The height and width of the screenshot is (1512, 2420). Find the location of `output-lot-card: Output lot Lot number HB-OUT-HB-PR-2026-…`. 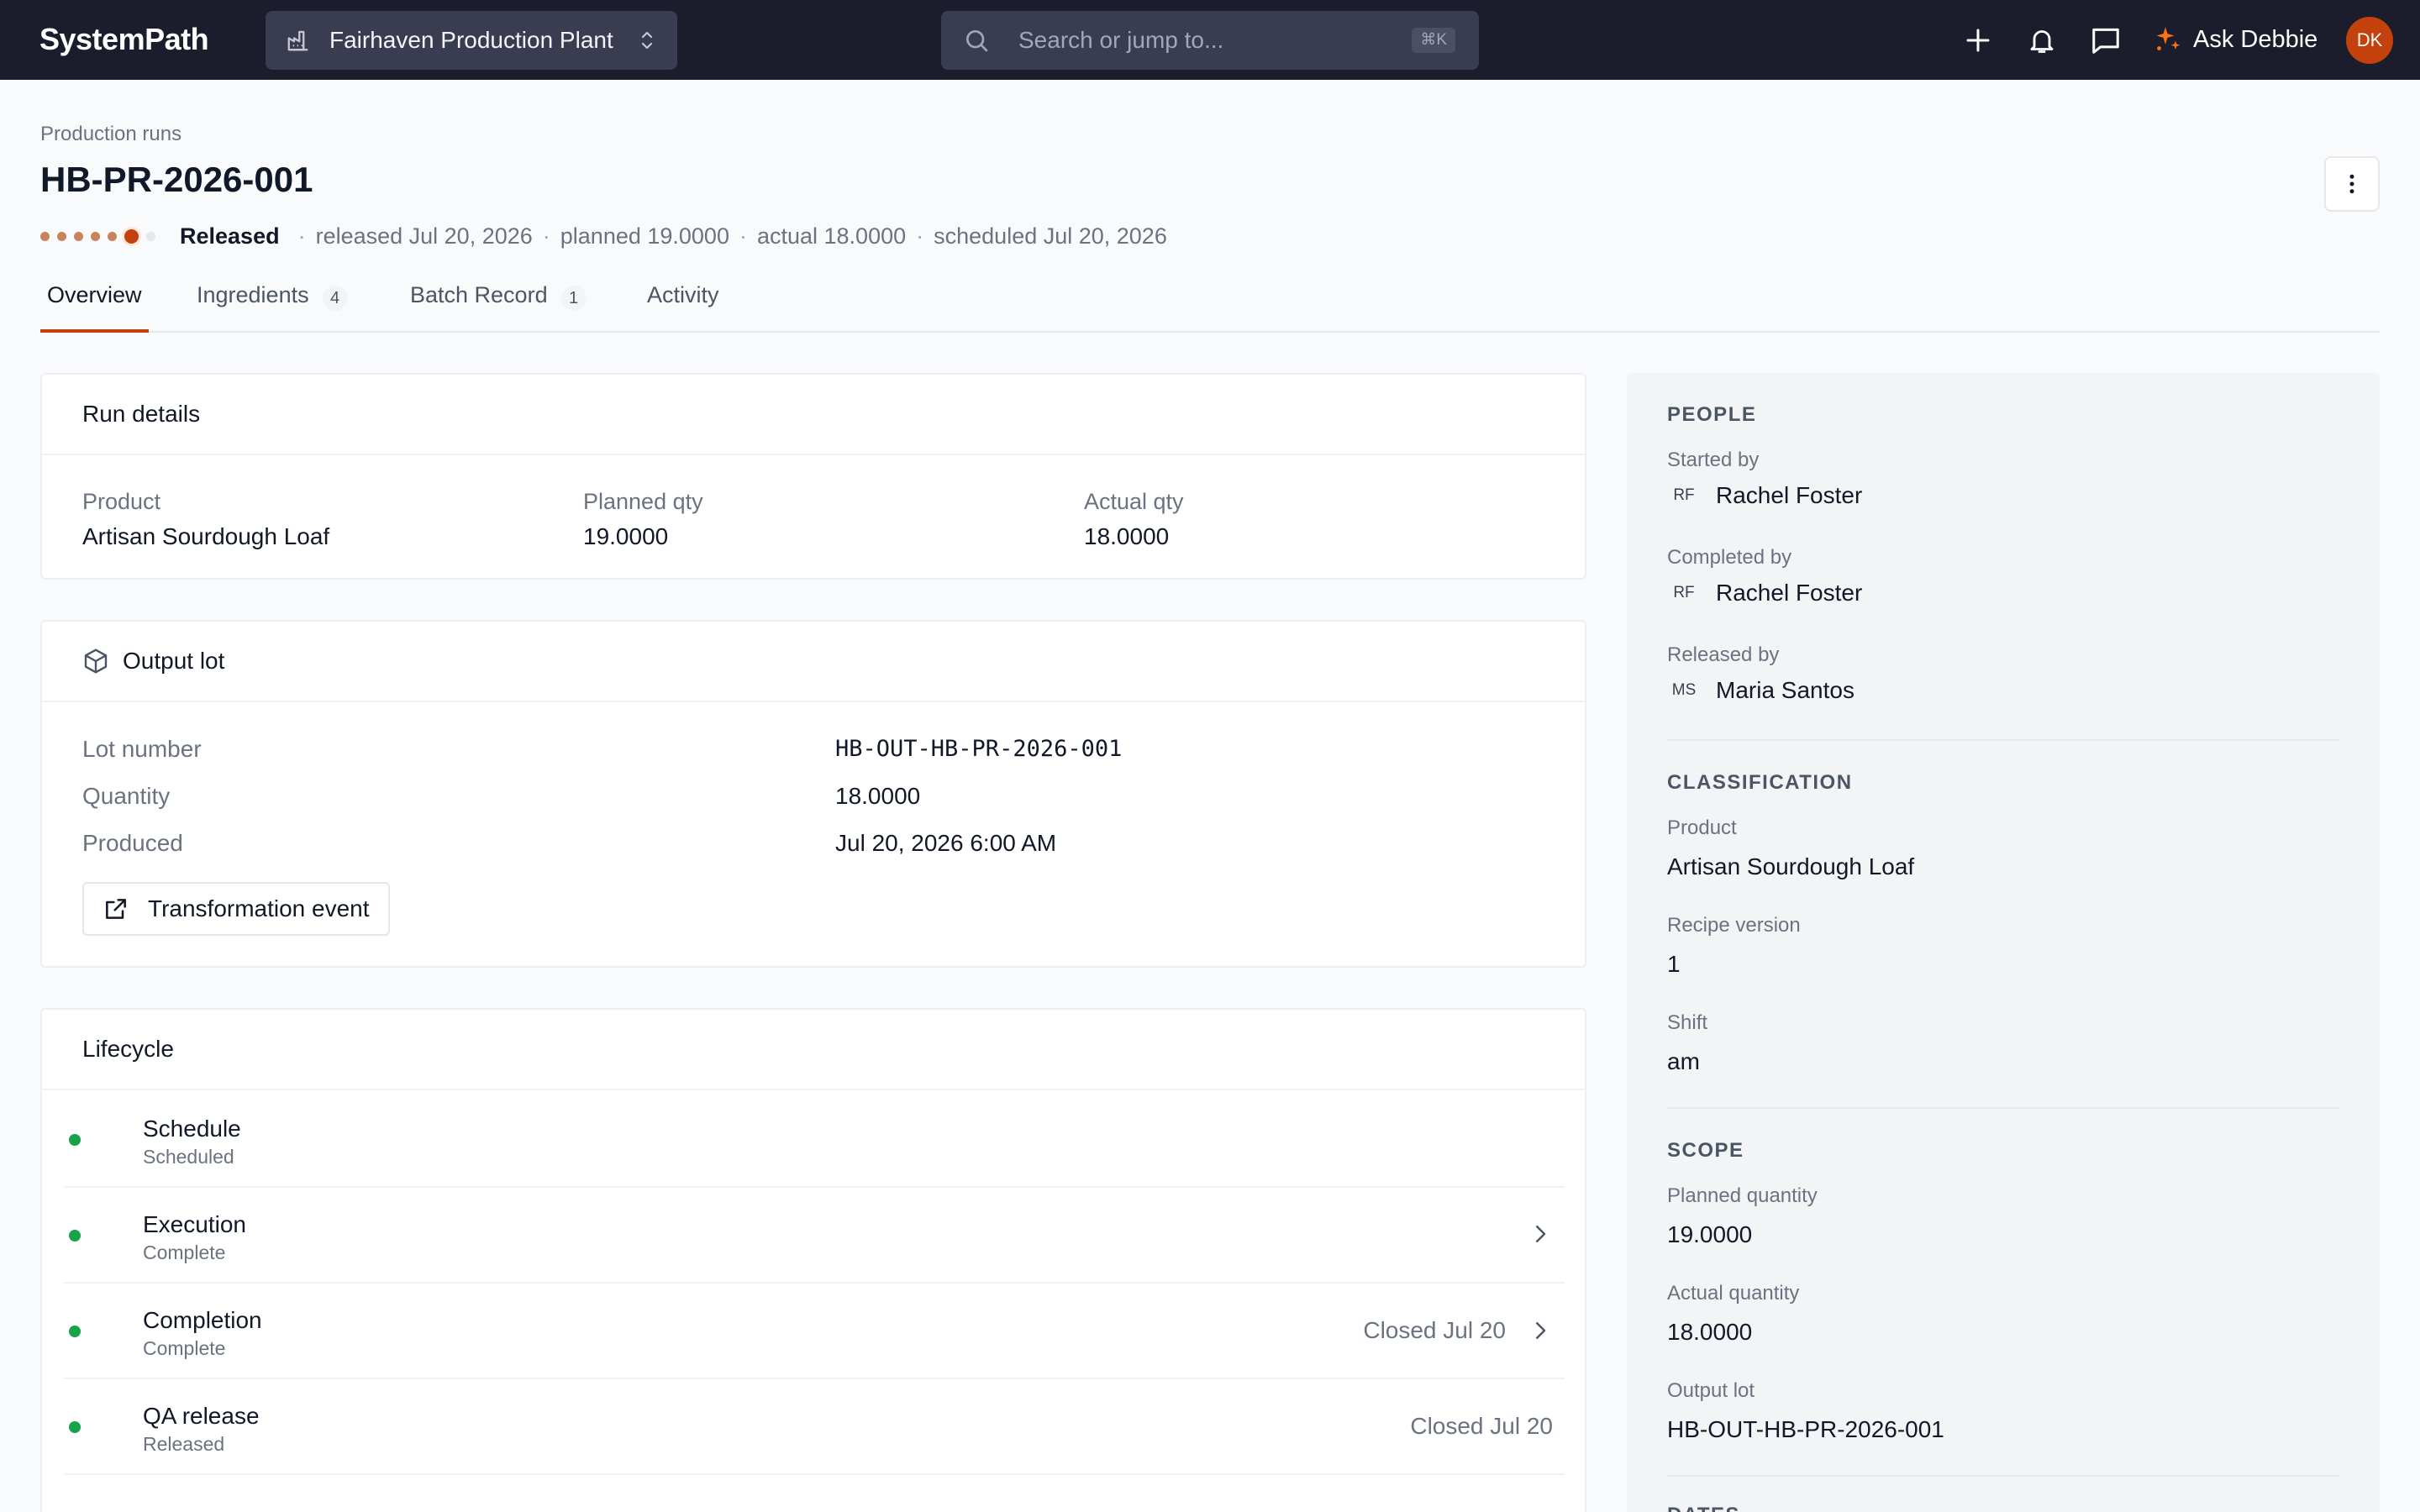

output-lot-card: Output lot Lot number HB-OUT-HB-PR-2026-… is located at coordinates (813, 794).